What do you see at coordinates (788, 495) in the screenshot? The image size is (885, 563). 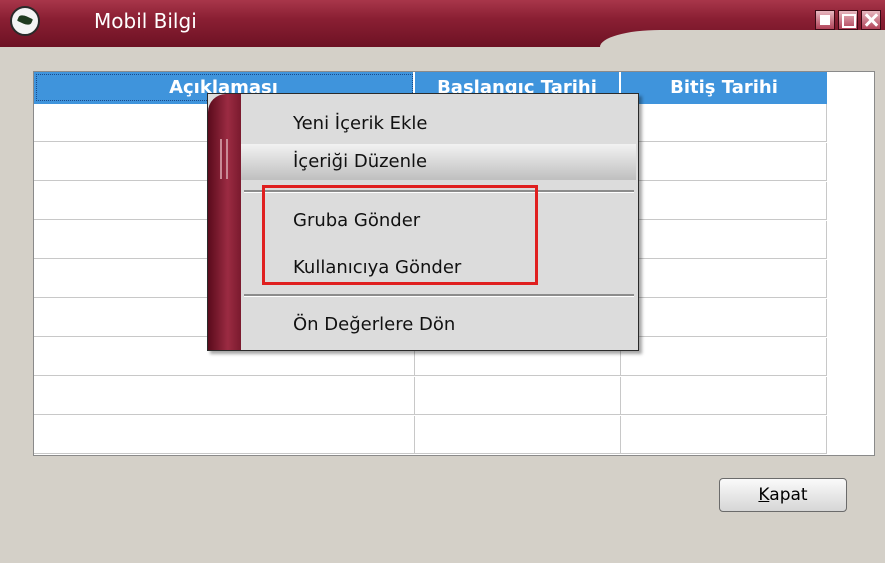 I see `kapat-label: apat` at bounding box center [788, 495].